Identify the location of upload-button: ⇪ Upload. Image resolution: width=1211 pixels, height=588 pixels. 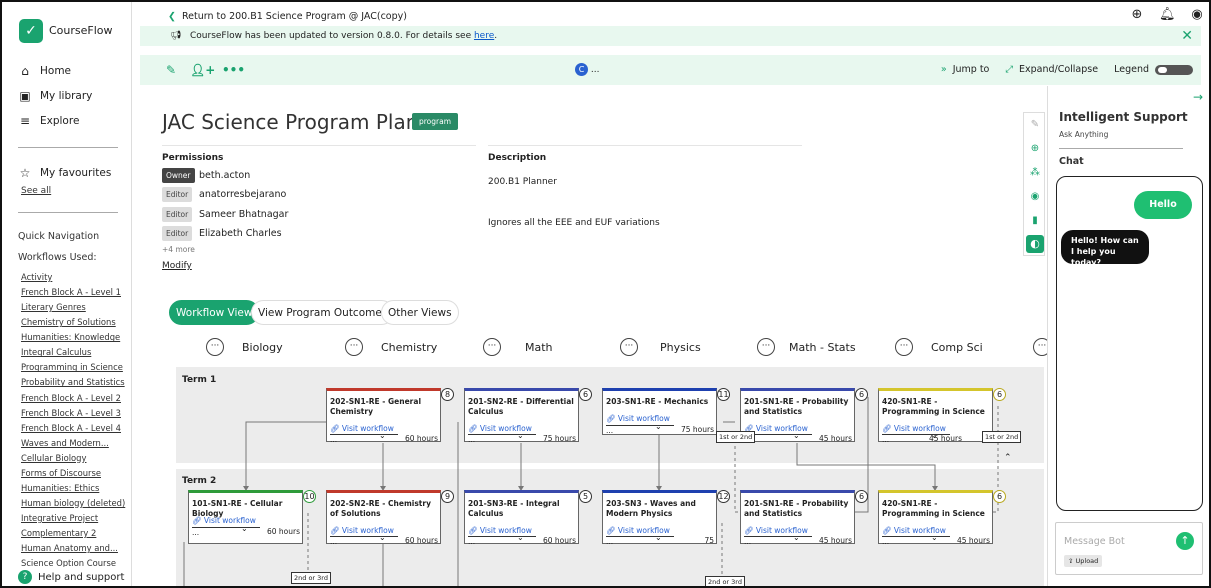
(1083, 561).